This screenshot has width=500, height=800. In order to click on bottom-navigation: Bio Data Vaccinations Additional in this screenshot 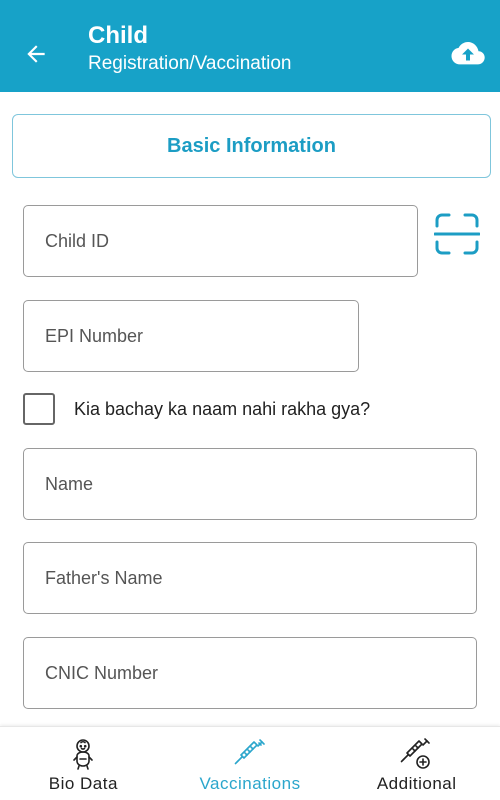, I will do `click(250, 763)`.